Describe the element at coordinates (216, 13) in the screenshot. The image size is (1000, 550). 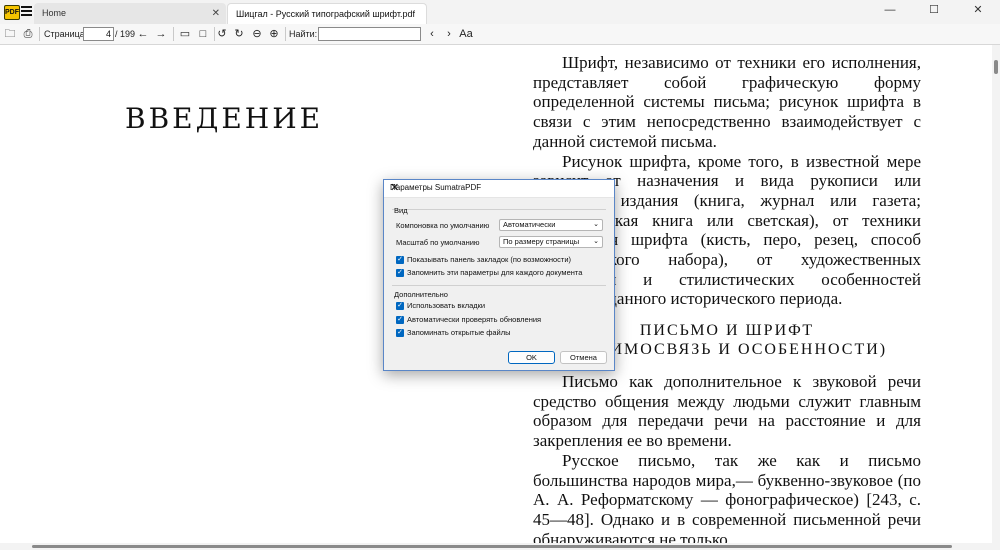
I see `tab-home-close-icon: ✕` at that location.